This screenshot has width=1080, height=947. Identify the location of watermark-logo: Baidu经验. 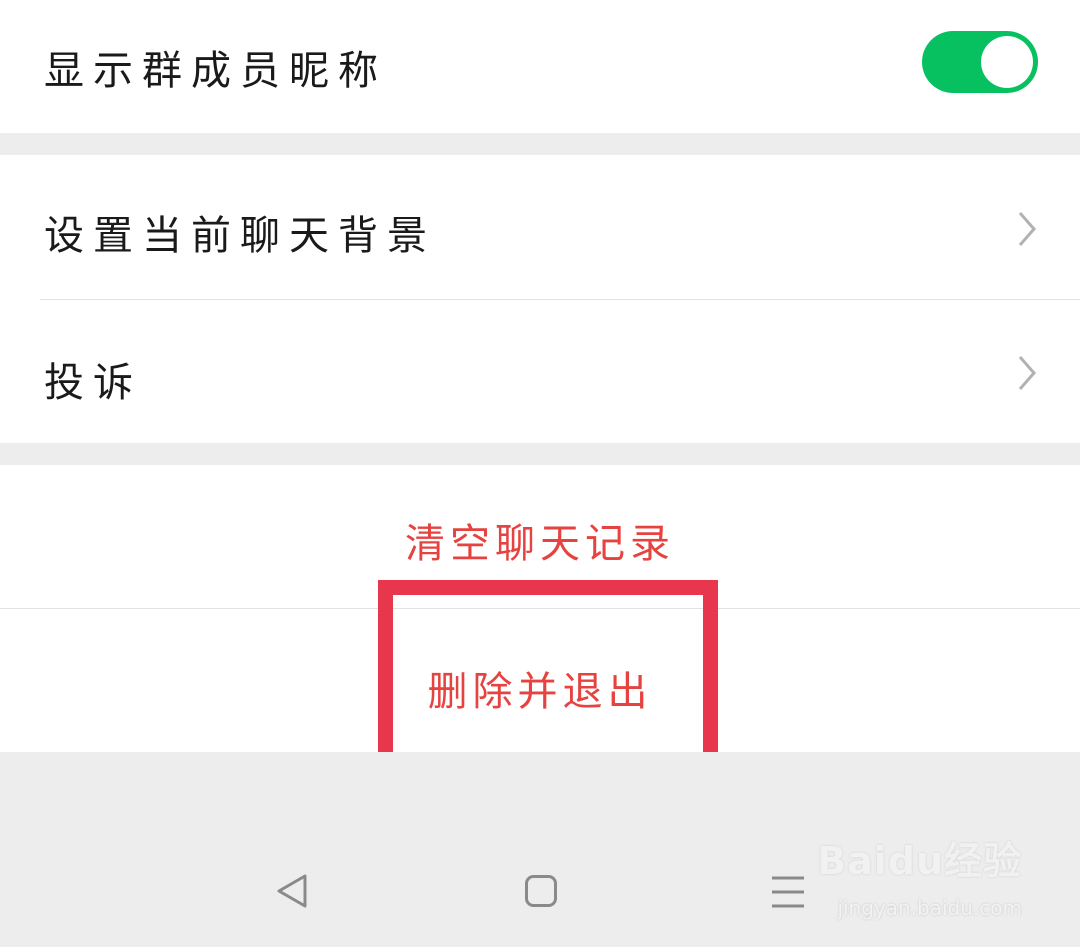
(919, 861).